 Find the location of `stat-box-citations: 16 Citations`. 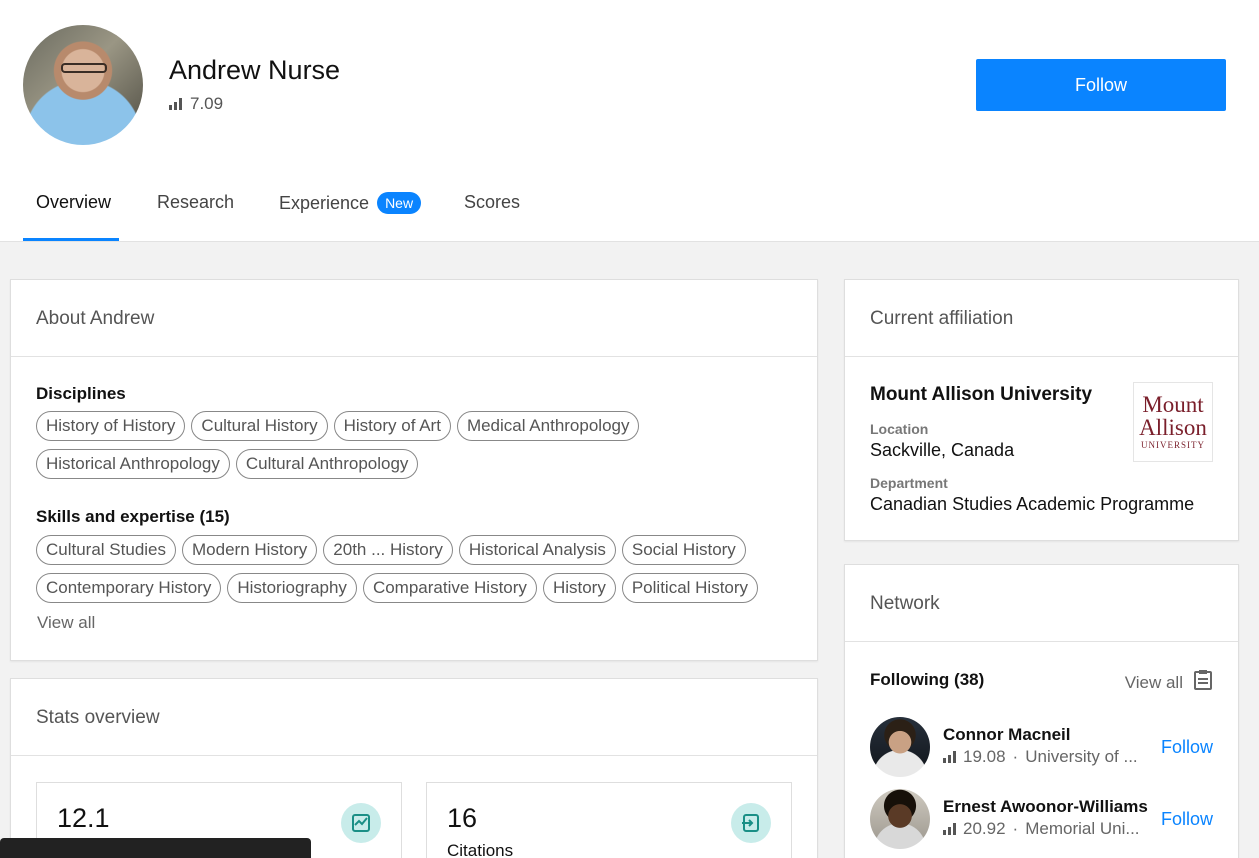

stat-box-citations: 16 Citations is located at coordinates (609, 820).